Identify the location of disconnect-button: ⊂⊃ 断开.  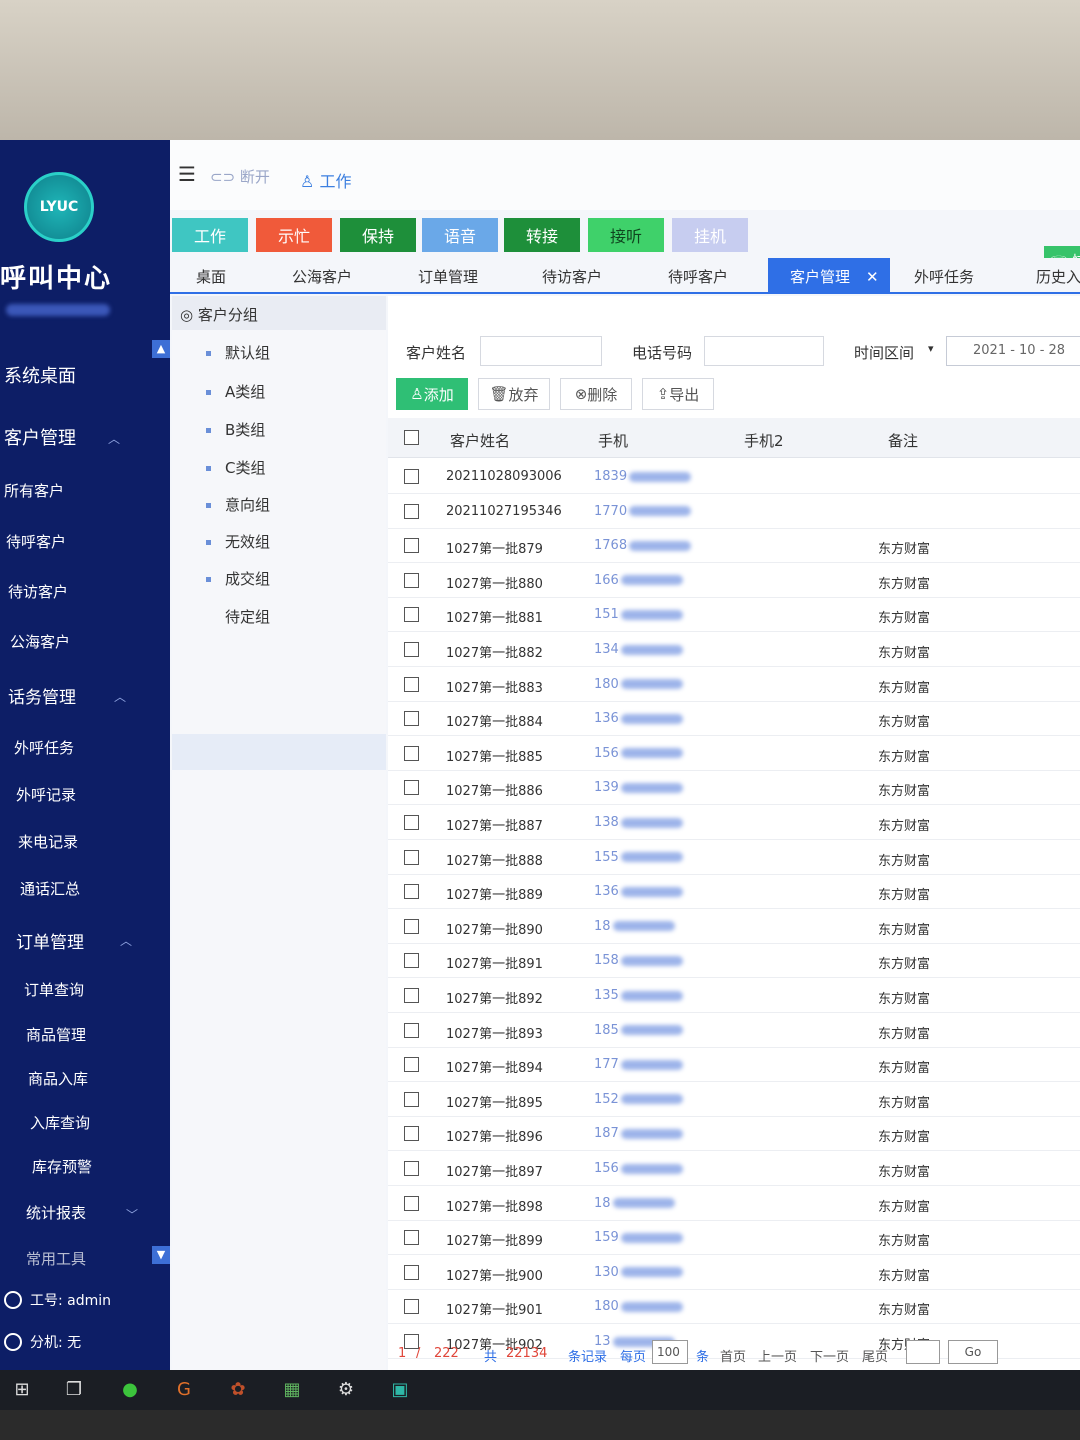
(240, 176).